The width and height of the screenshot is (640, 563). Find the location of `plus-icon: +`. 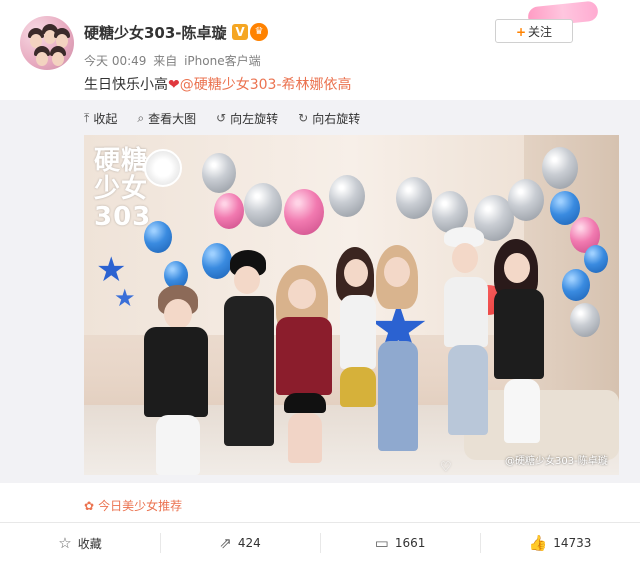

plus-icon: + is located at coordinates (521, 32).